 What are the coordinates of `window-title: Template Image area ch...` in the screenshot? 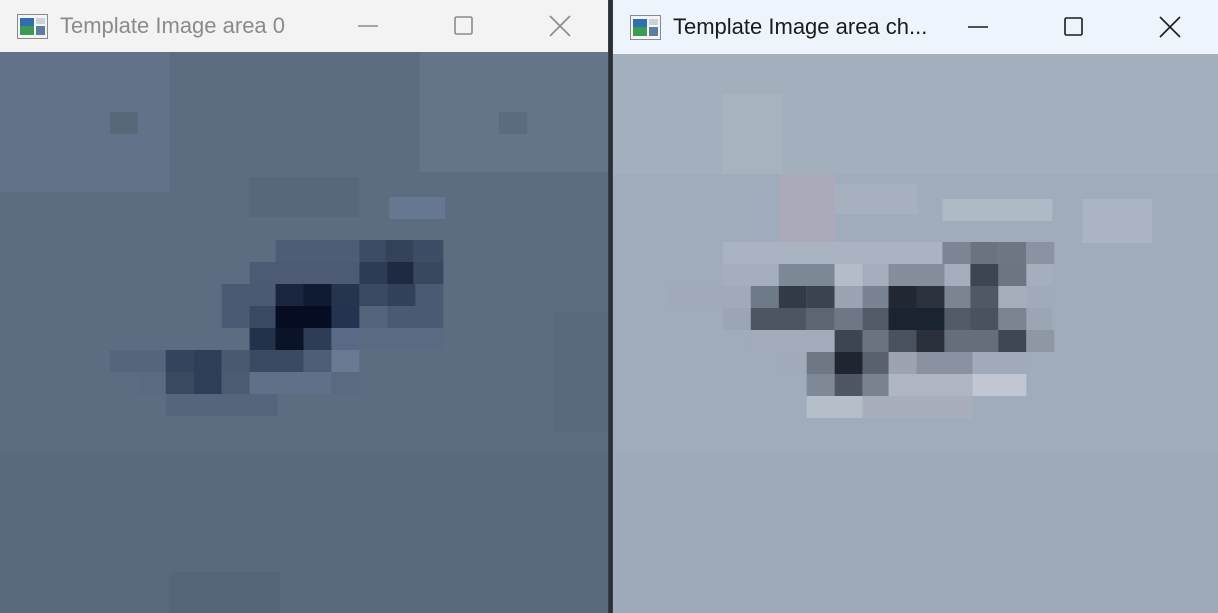 It's located at (800, 26).